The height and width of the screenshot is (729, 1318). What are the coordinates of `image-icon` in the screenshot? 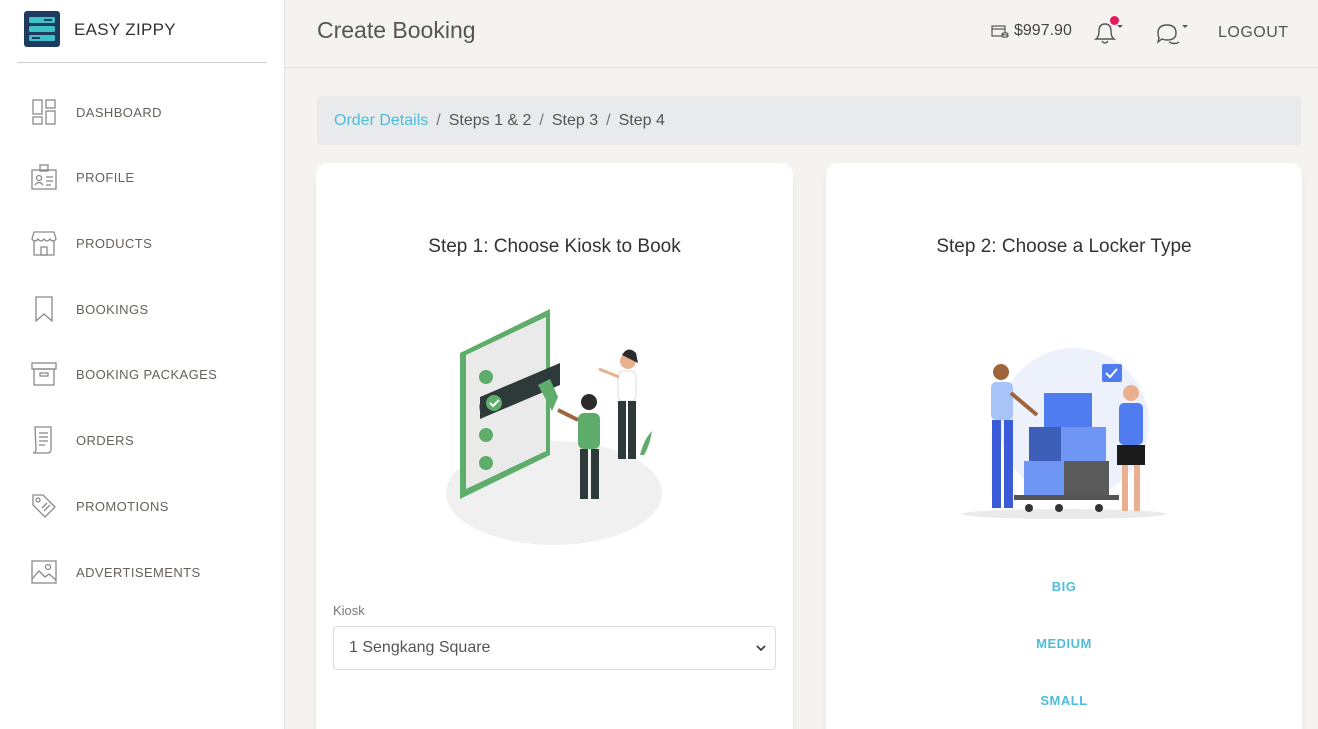 It's located at (44, 572).